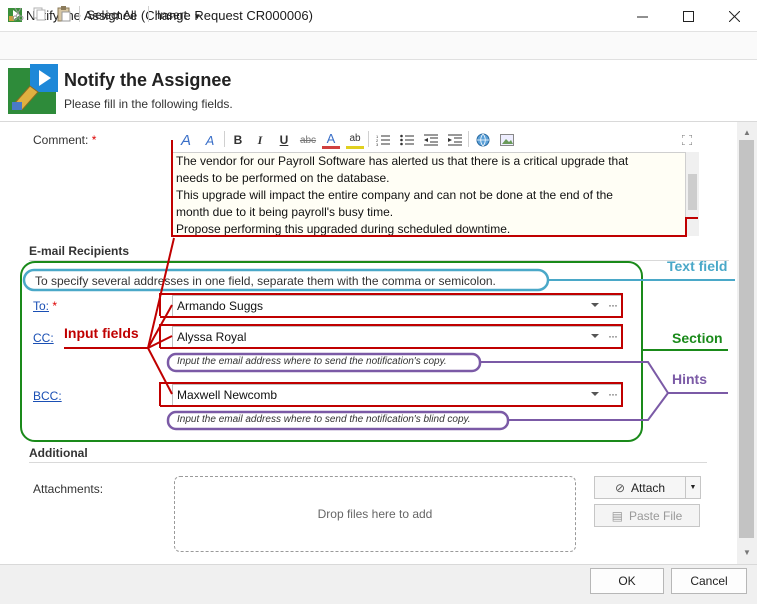  I want to click on scissors-icon, so click(18, 14).